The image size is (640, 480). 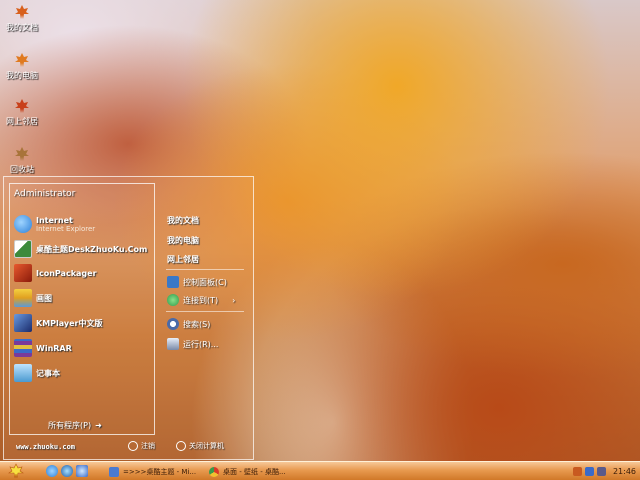 What do you see at coordinates (320, 470) in the screenshot?
I see `taskbar: =>>>桌酷主题 - Mi... 桌面 - 壁纸 - 桌酷... 21:46` at bounding box center [320, 470].